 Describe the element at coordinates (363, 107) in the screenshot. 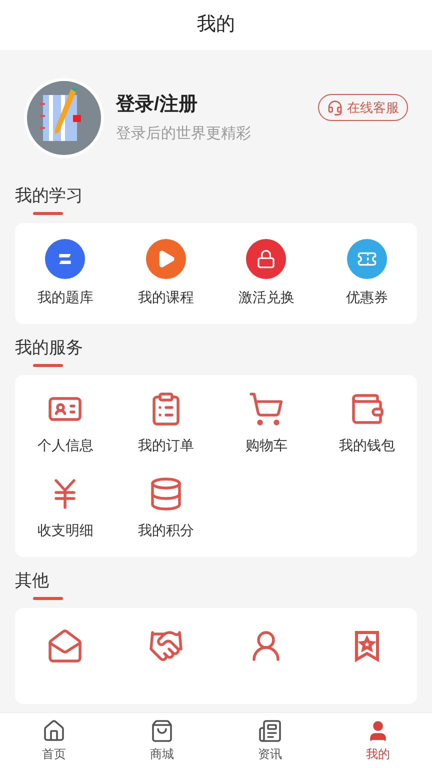

I see `customer-service-button: 在线客服` at that location.